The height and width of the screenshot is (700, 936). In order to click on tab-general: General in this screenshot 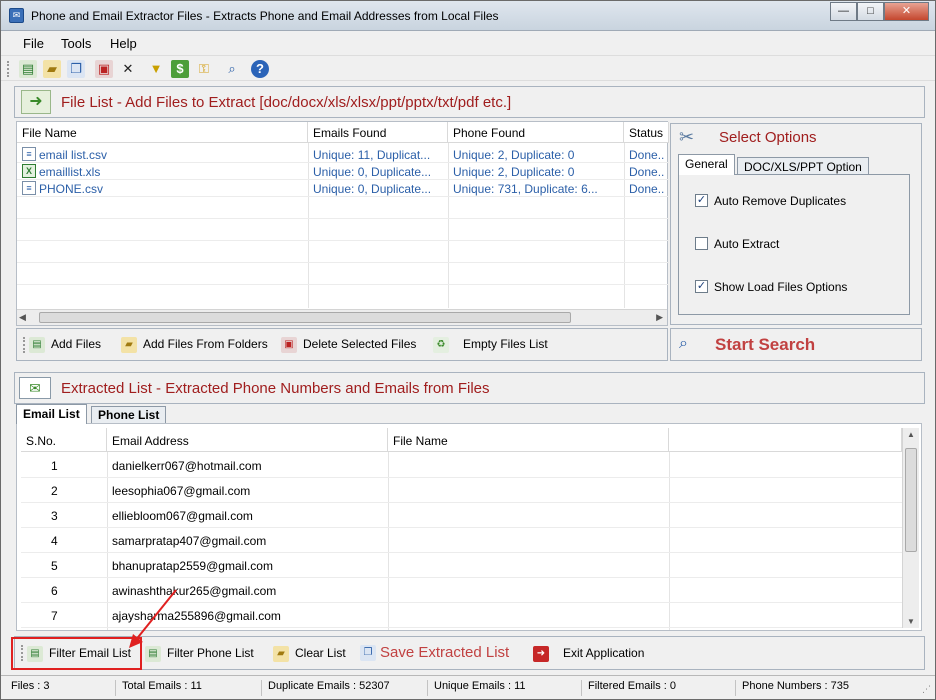, I will do `click(706, 164)`.